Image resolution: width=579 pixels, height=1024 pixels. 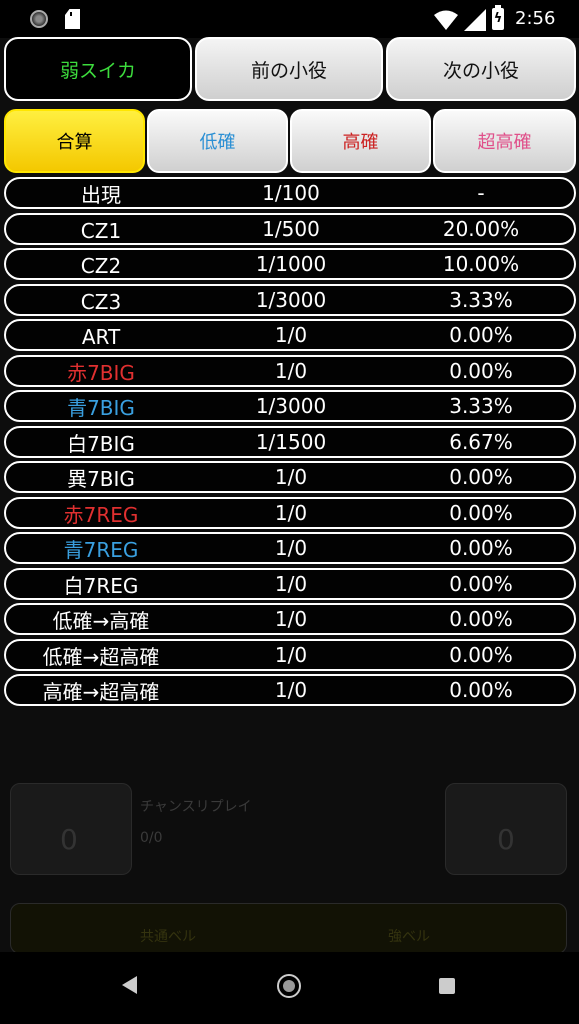 What do you see at coordinates (409, 937) in the screenshot?
I see `bg-label: 強ベル` at bounding box center [409, 937].